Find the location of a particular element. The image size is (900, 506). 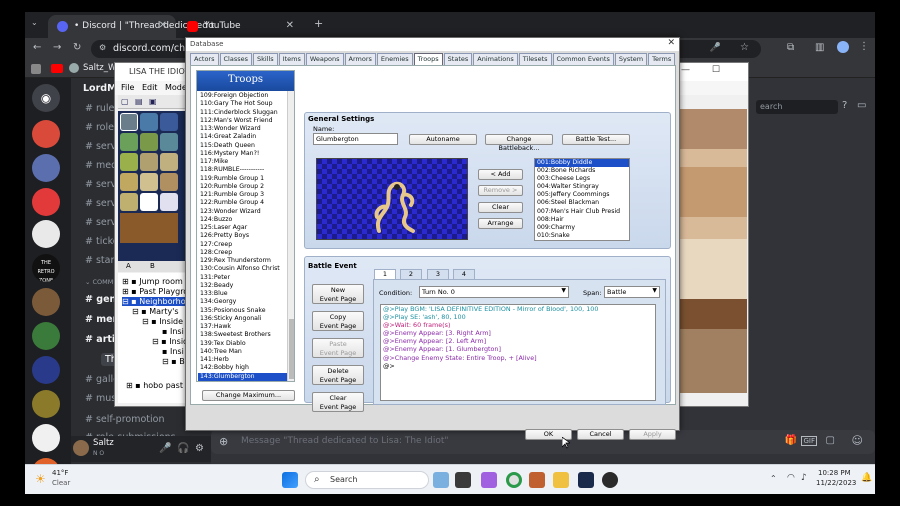

cancel-button: Cancel is located at coordinates (600, 434).